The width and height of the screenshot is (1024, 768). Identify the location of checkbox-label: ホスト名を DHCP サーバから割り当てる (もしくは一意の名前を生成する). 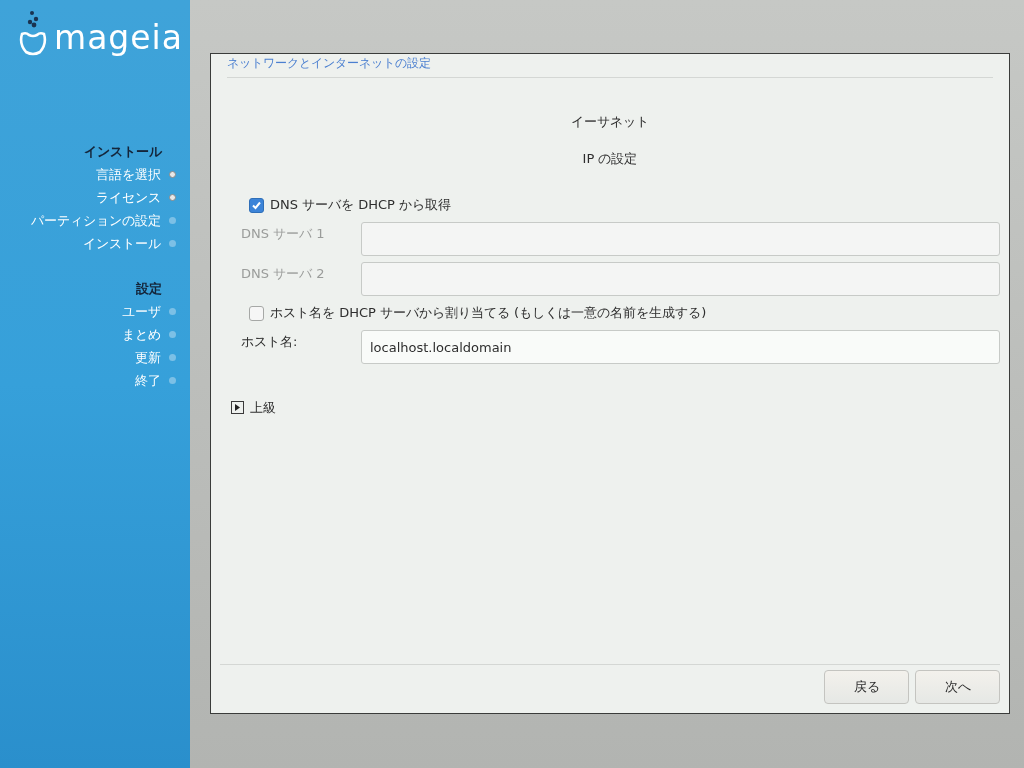
(488, 313).